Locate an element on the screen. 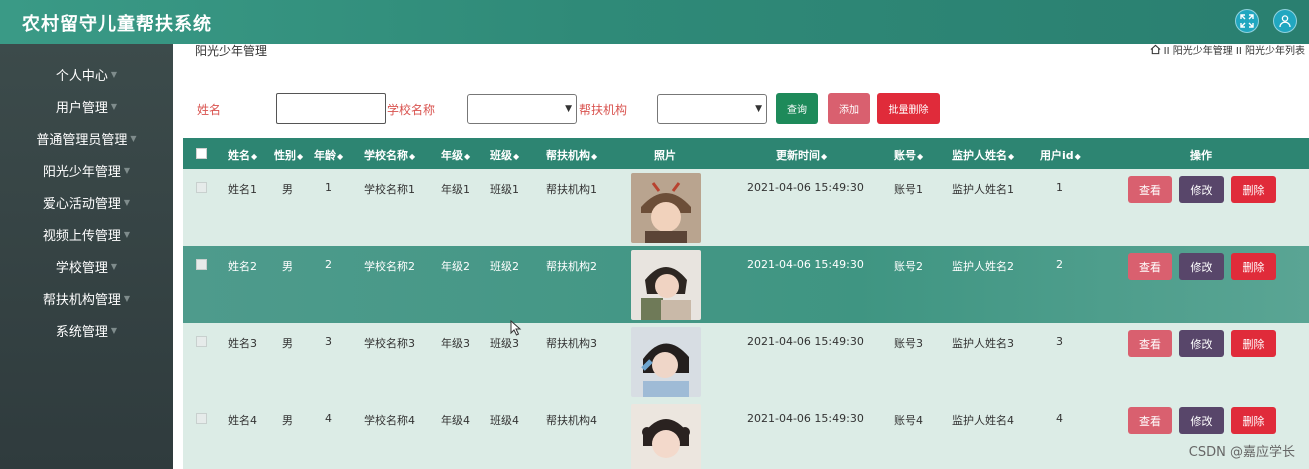 The image size is (1309, 469). cell-gender: 男 is located at coordinates (287, 189).